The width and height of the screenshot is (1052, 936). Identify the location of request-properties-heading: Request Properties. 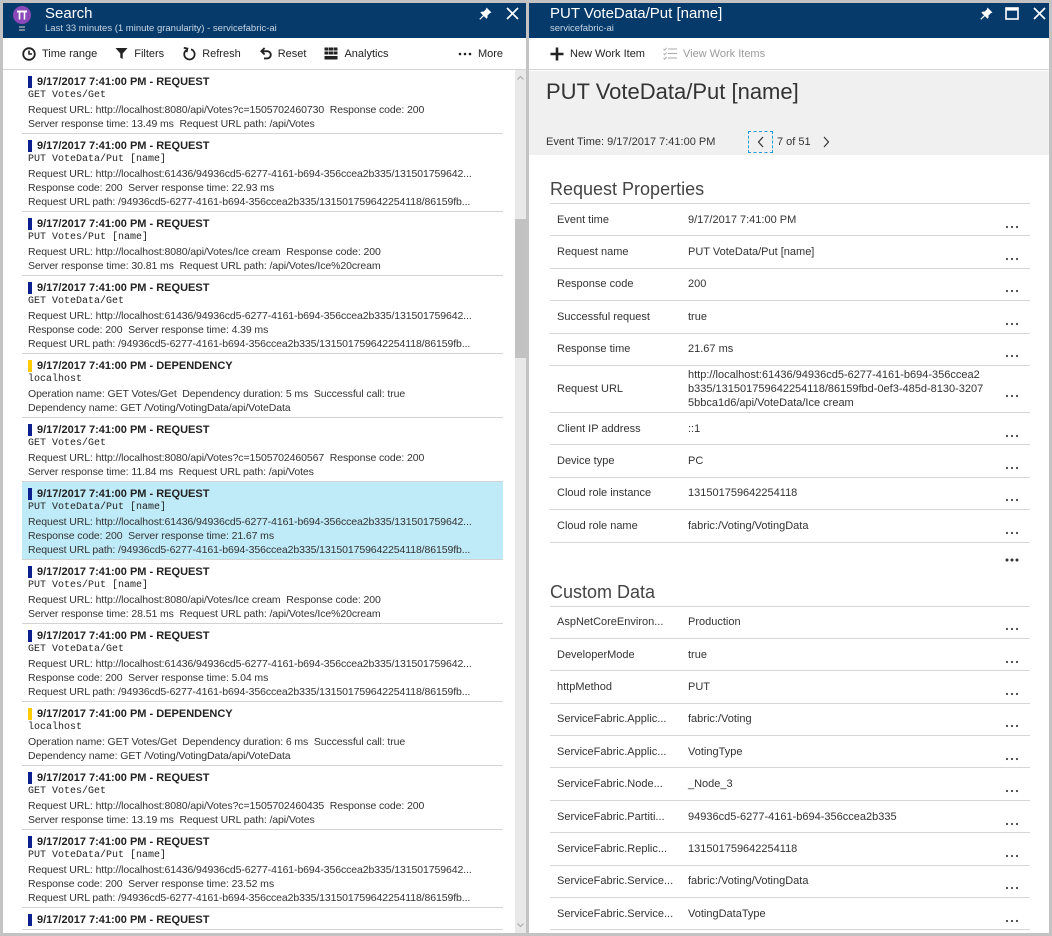
(627, 189).